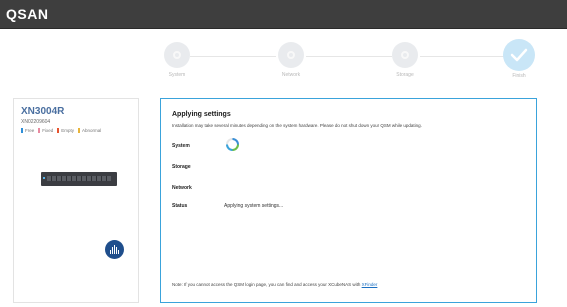 The image size is (567, 307). I want to click on row-label-storage: Storage, so click(181, 167).